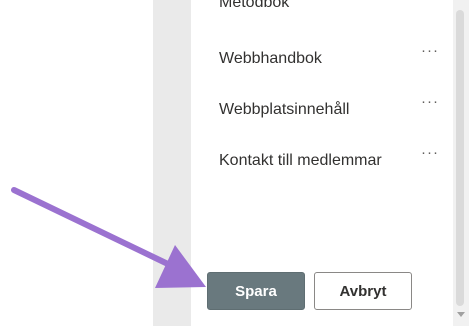 Image resolution: width=469 pixels, height=326 pixels. What do you see at coordinates (92, 227) in the screenshot?
I see `annotation-arrow-shaft` at bounding box center [92, 227].